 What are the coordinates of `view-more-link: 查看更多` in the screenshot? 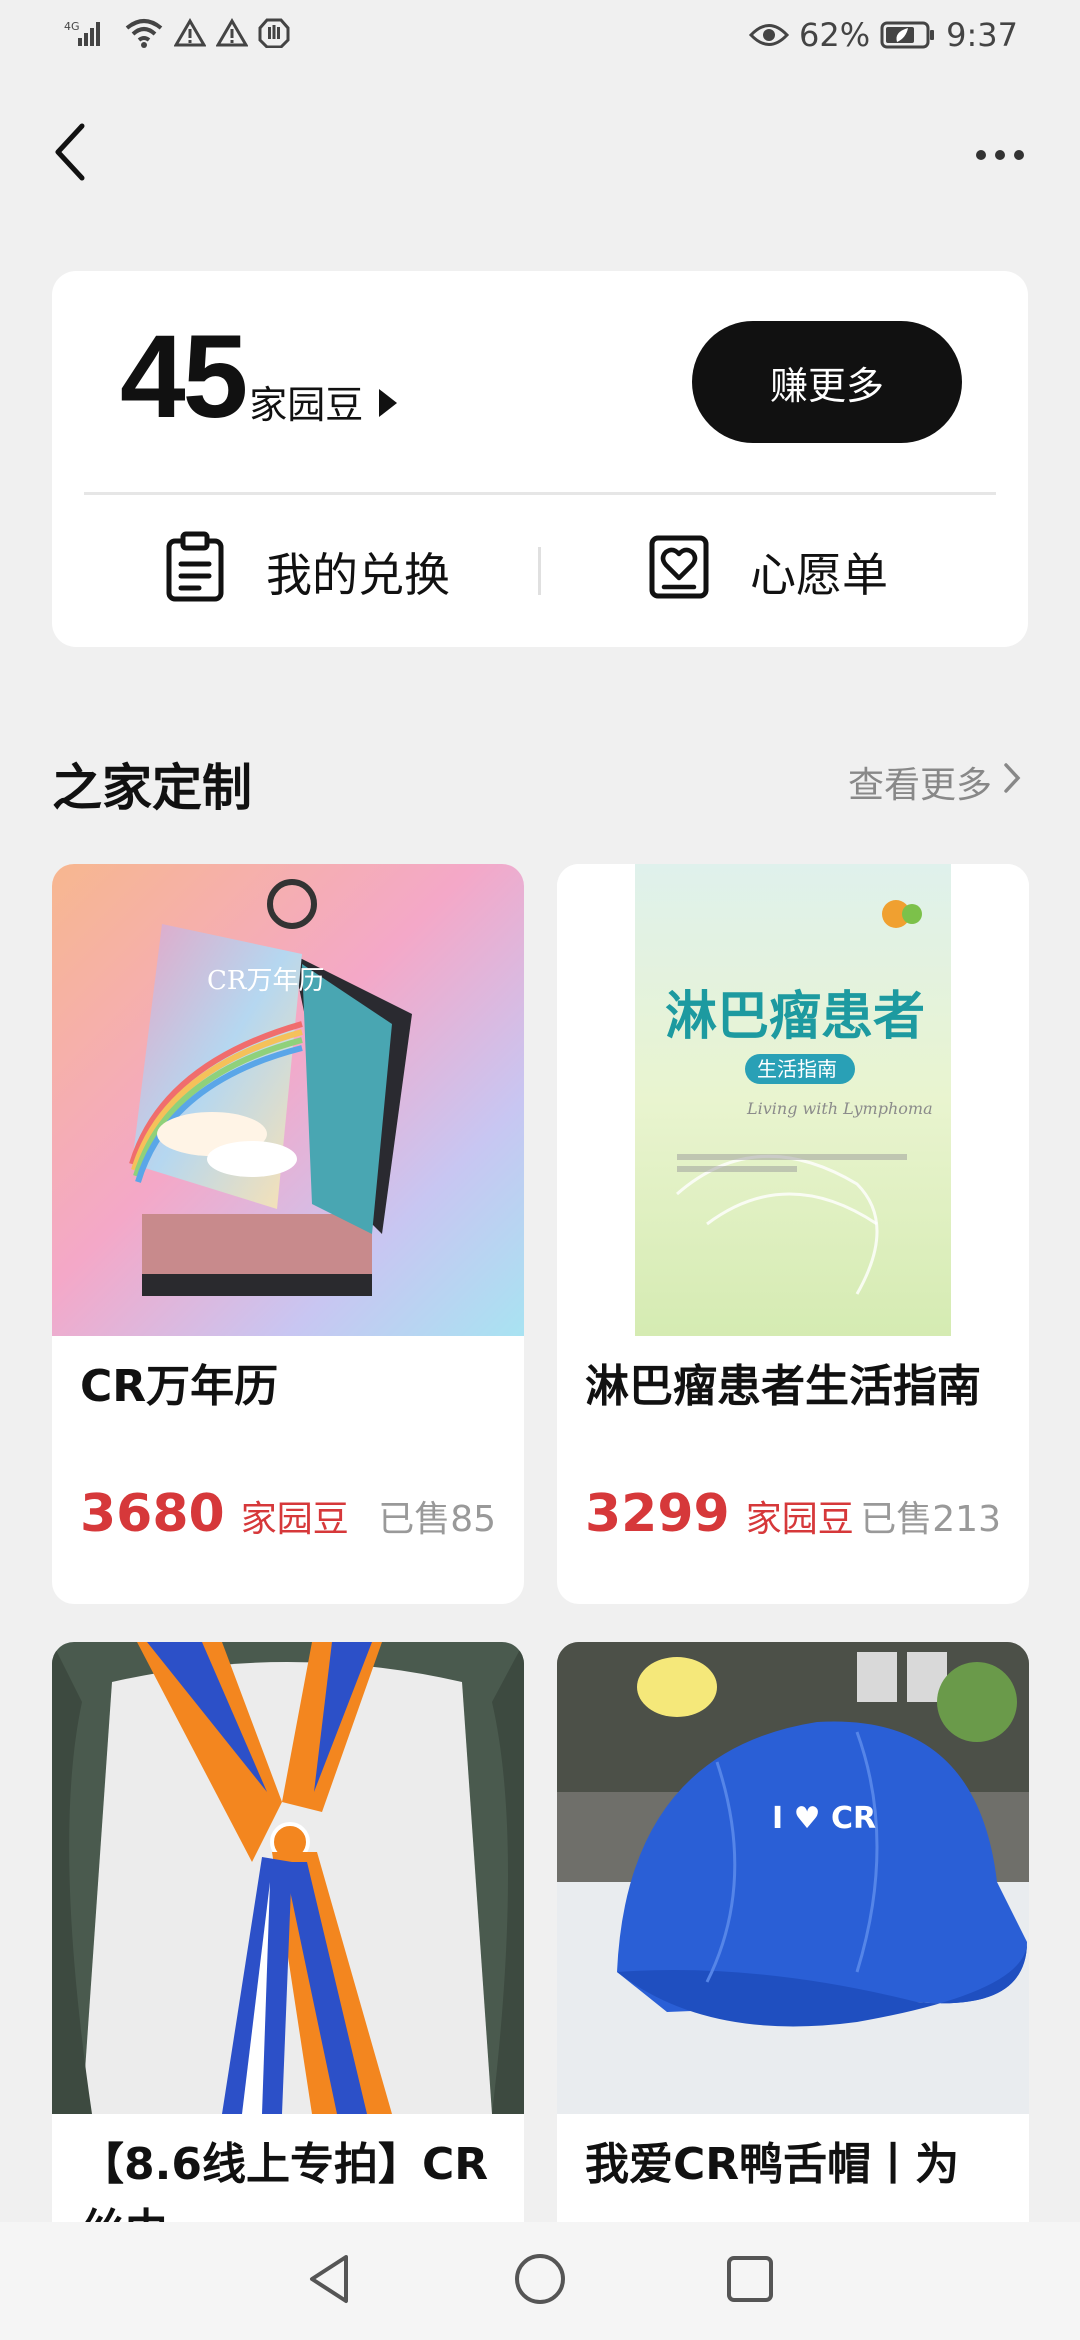 It's located at (935, 782).